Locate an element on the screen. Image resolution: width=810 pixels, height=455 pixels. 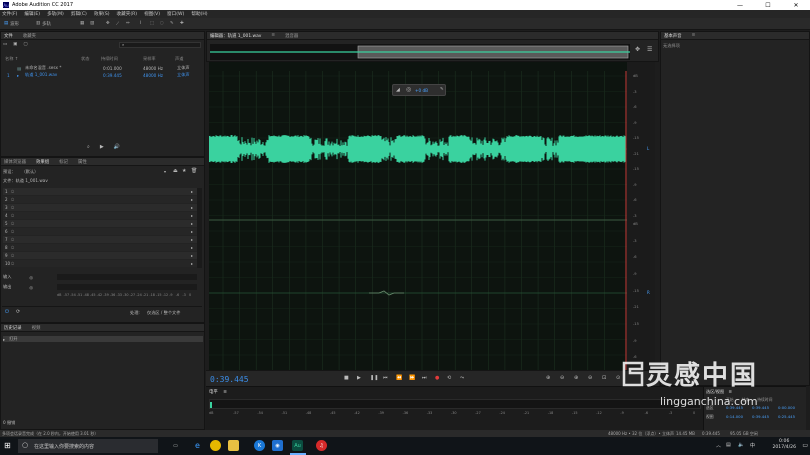
menu-edit: 编辑(E) is located at coordinates (32, 14).